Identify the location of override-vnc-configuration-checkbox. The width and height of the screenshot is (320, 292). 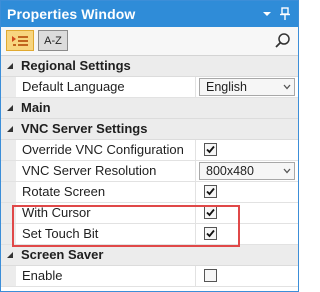
(210, 149).